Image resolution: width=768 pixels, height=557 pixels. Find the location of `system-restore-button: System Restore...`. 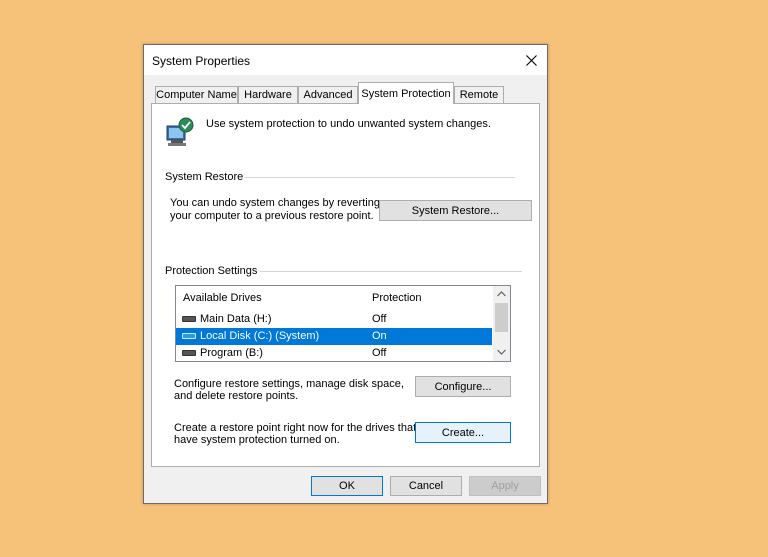

system-restore-button: System Restore... is located at coordinates (455, 210).